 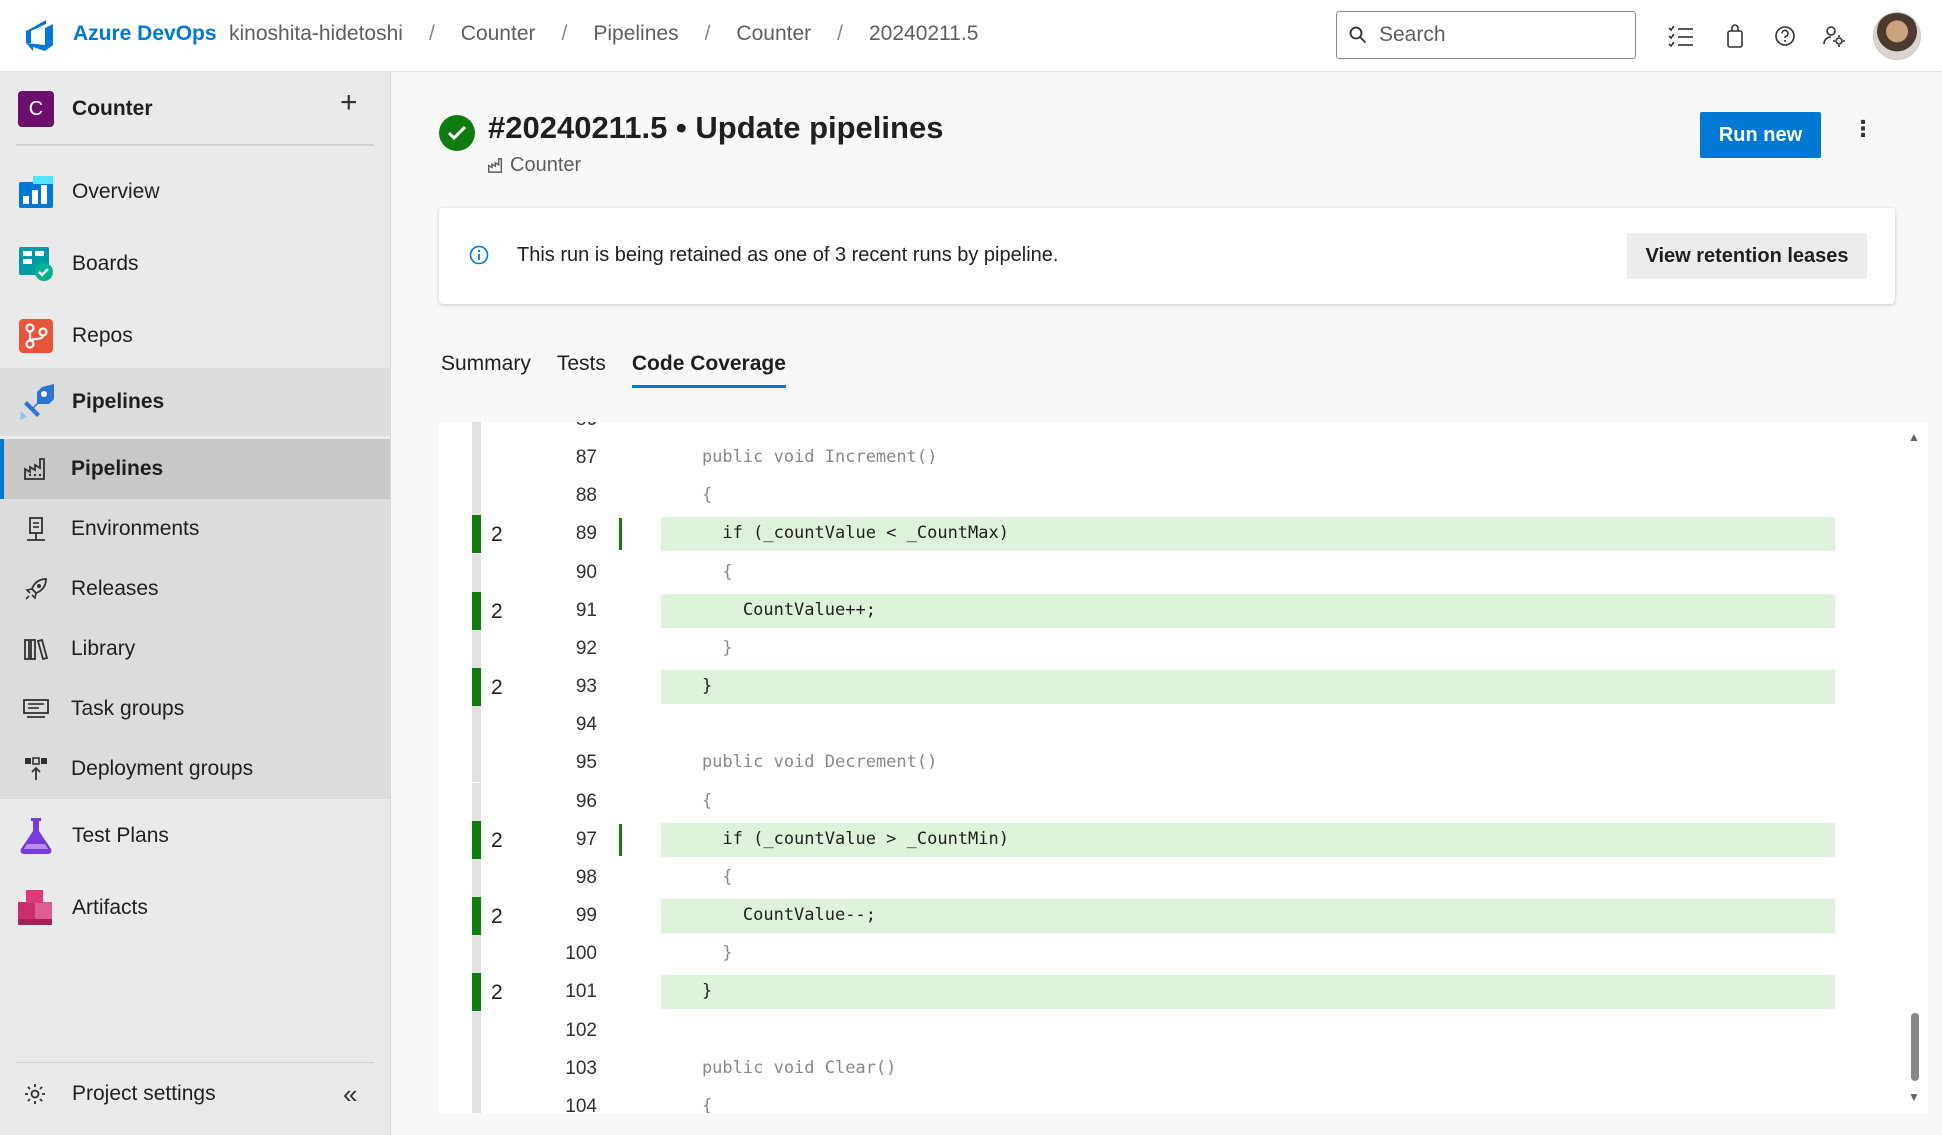 I want to click on test-plans-flask-icon, so click(x=36, y=836).